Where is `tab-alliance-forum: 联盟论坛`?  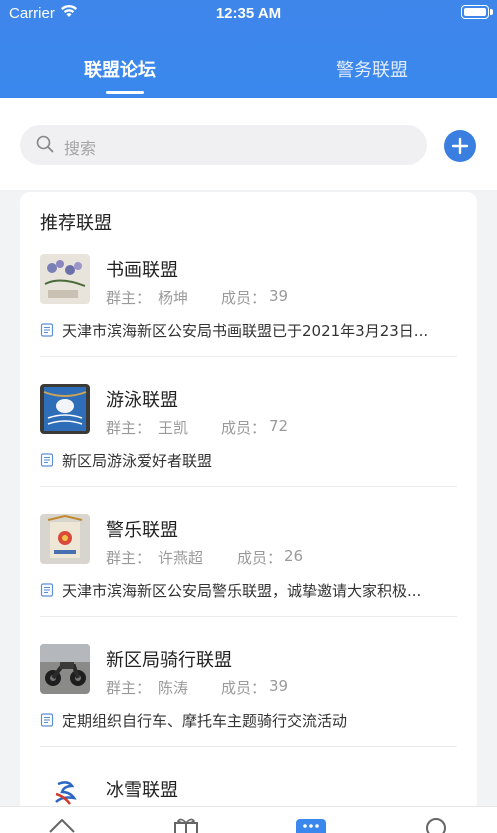 tab-alliance-forum: 联盟论坛 is located at coordinates (120, 69).